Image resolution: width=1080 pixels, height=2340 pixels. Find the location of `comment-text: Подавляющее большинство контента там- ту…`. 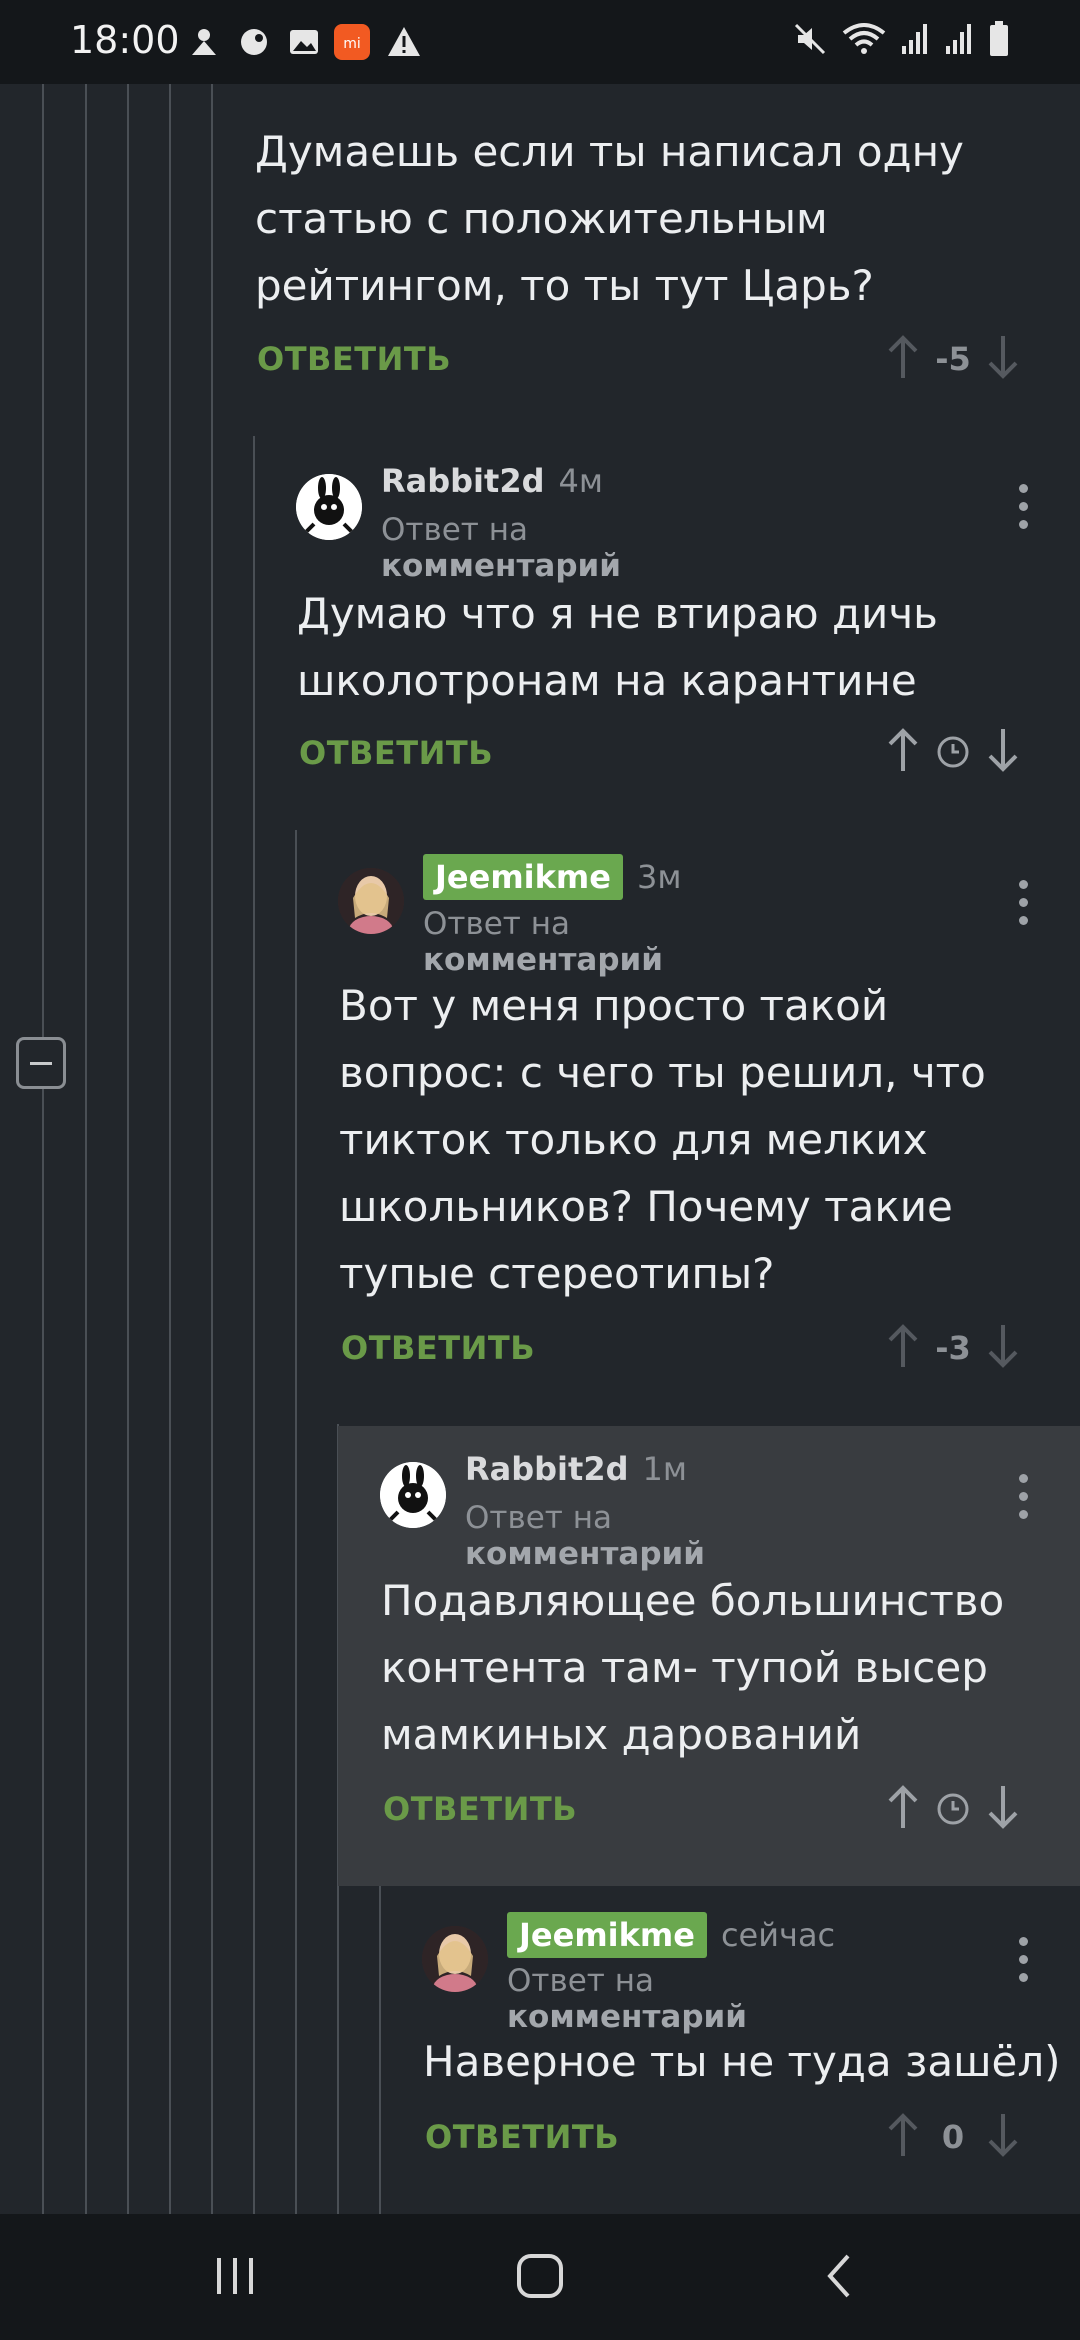

comment-text: Подавляющее большинство контента там- ту… is located at coordinates (693, 1667).